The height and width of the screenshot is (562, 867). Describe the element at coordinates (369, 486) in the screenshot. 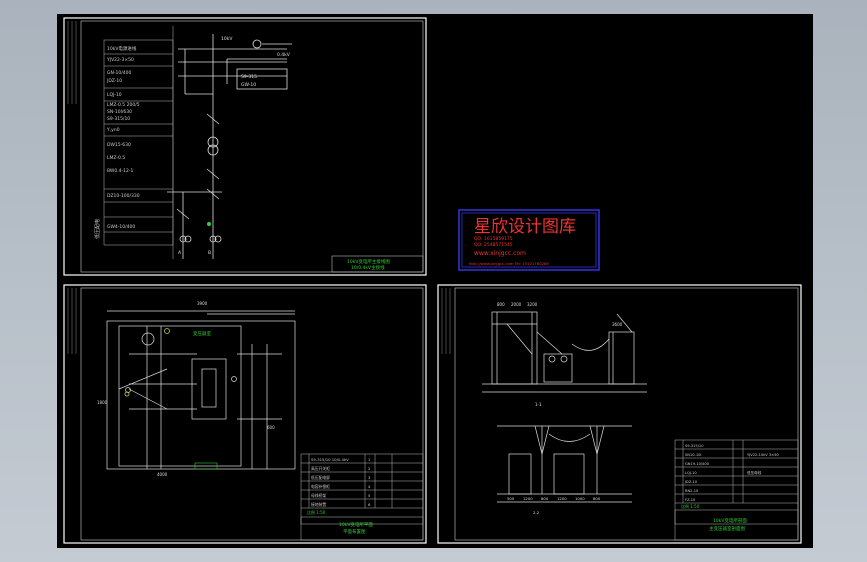

I see `table-num: 4` at that location.